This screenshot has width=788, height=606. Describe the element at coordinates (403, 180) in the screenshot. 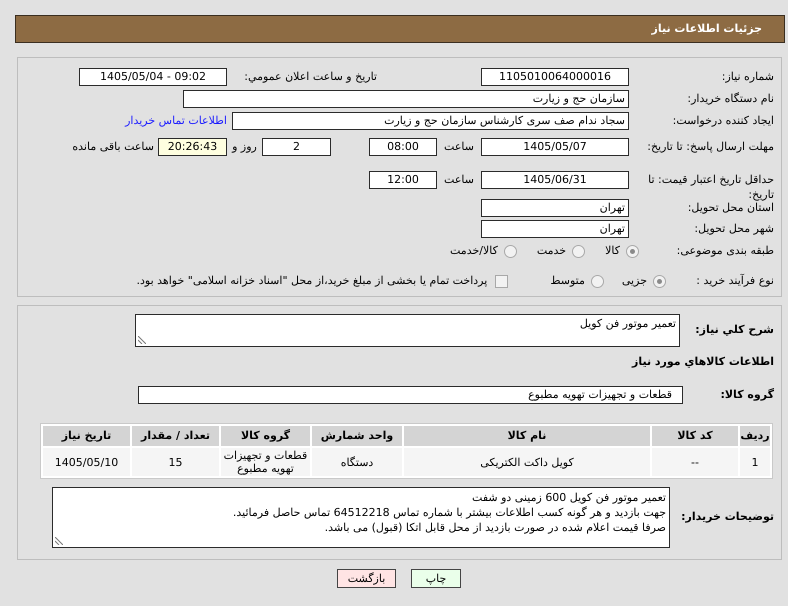

I see `validity-time-field: 12:00` at that location.